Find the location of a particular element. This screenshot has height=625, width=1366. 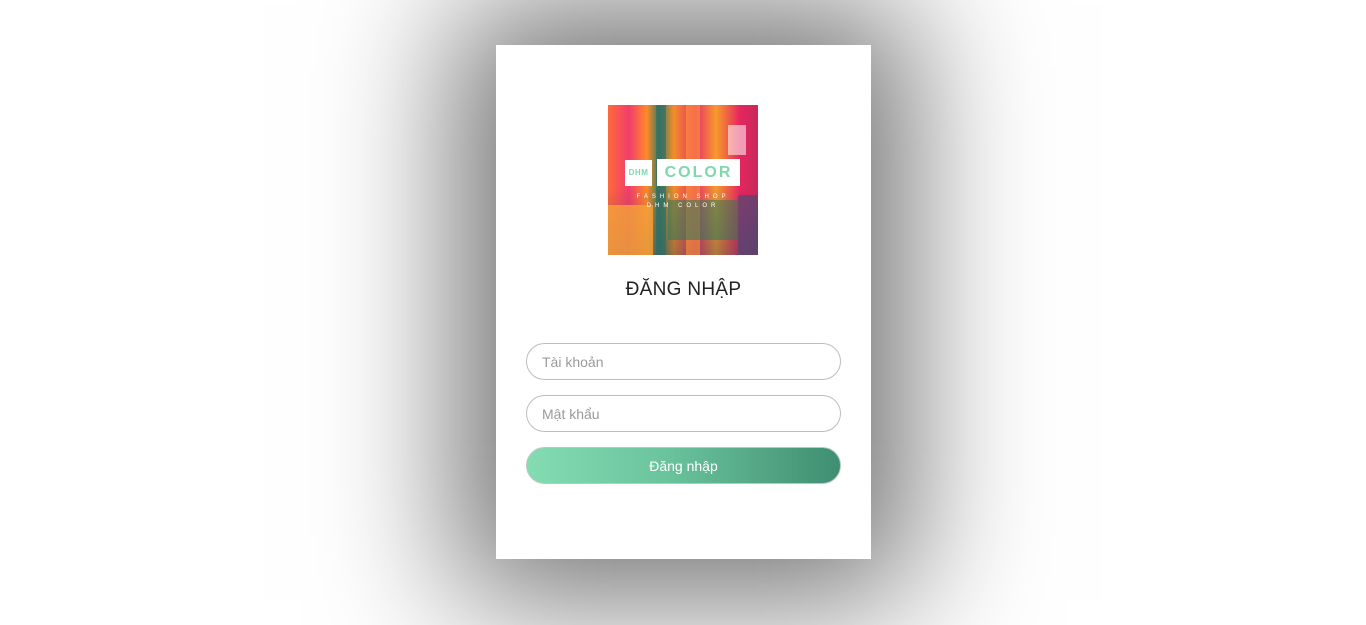

login-title: ĐĂNG NHẬP is located at coordinates (683, 289).